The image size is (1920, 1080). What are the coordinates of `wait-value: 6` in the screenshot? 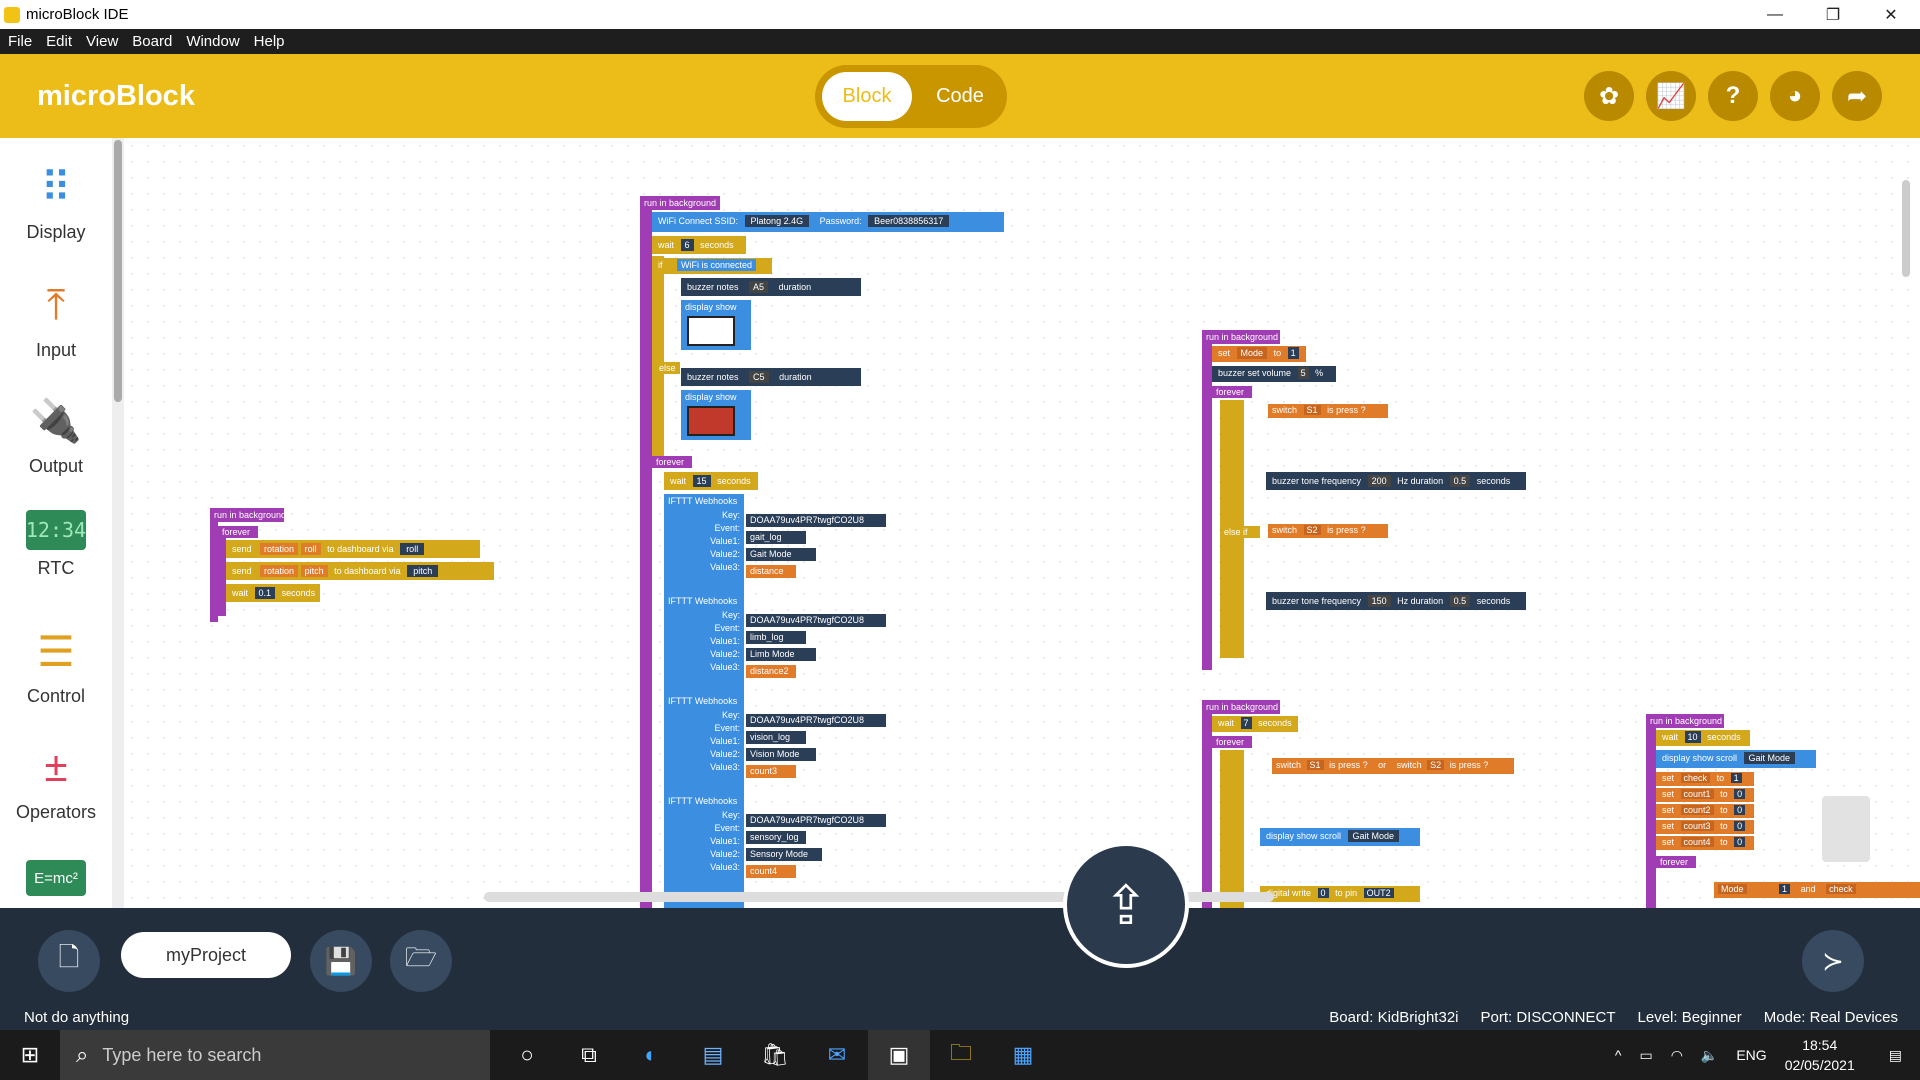 It's located at (687, 245).